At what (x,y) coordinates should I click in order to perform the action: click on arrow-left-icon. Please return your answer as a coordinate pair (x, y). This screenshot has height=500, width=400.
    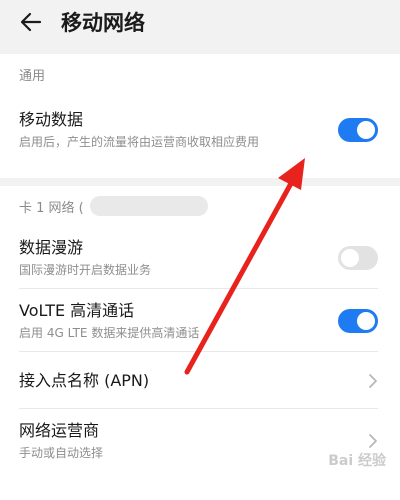
    Looking at the image, I should click on (31, 22).